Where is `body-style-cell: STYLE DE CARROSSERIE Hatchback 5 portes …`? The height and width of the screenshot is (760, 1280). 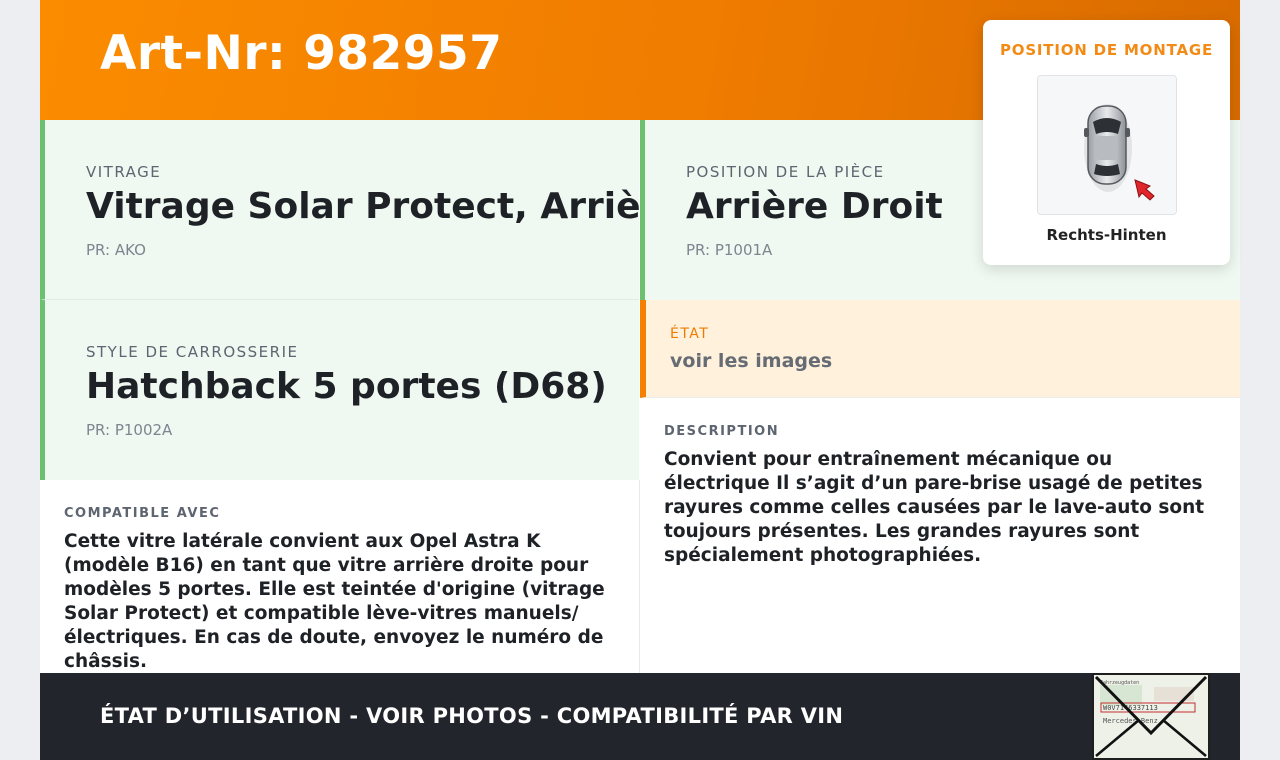
body-style-cell: STYLE DE CARROSSERIE Hatchback 5 portes … is located at coordinates (339, 390).